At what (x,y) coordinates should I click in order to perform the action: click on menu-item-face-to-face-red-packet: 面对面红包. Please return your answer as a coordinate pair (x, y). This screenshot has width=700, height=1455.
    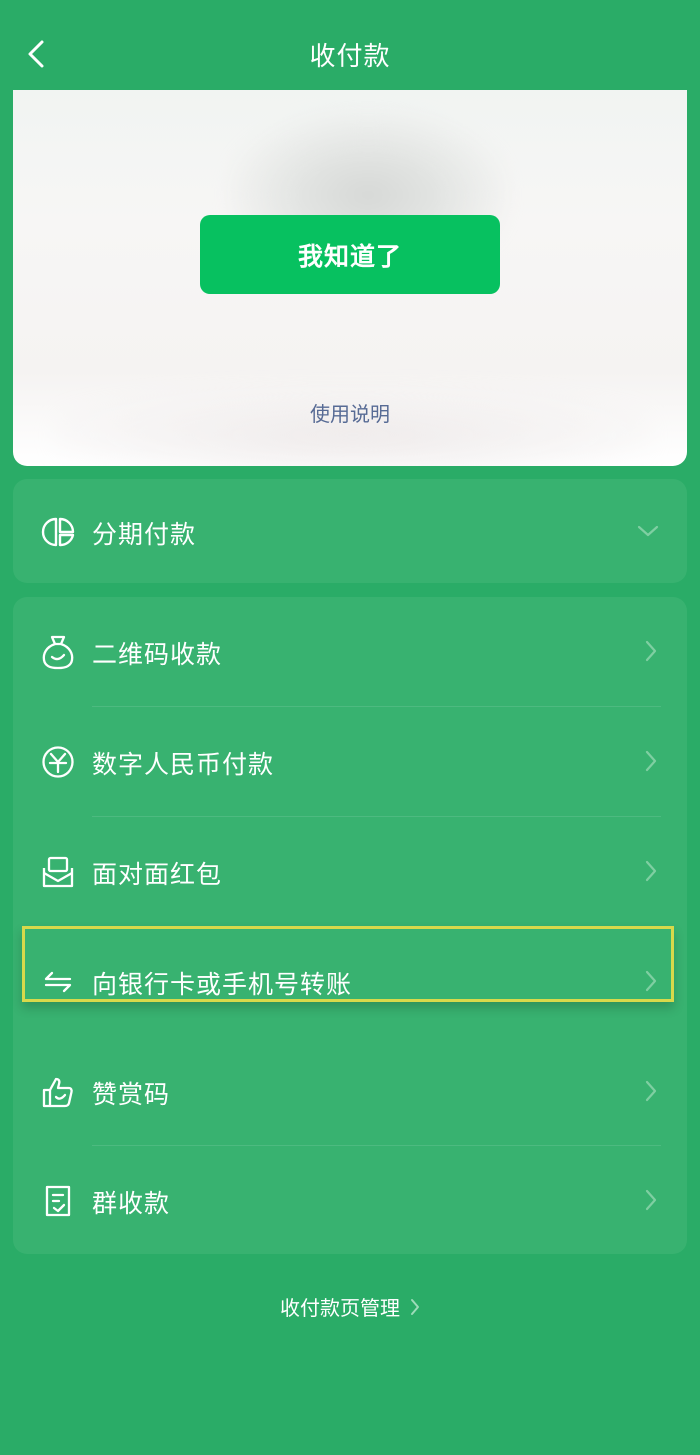
    Looking at the image, I should click on (350, 871).